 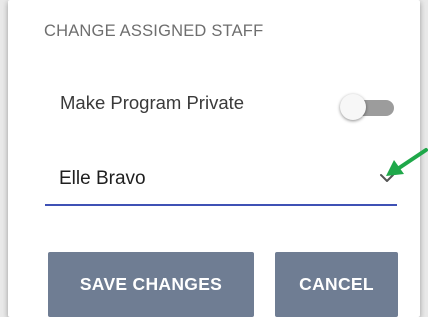 What do you see at coordinates (151, 284) in the screenshot?
I see `save-changes-button: SAVE CHANGES` at bounding box center [151, 284].